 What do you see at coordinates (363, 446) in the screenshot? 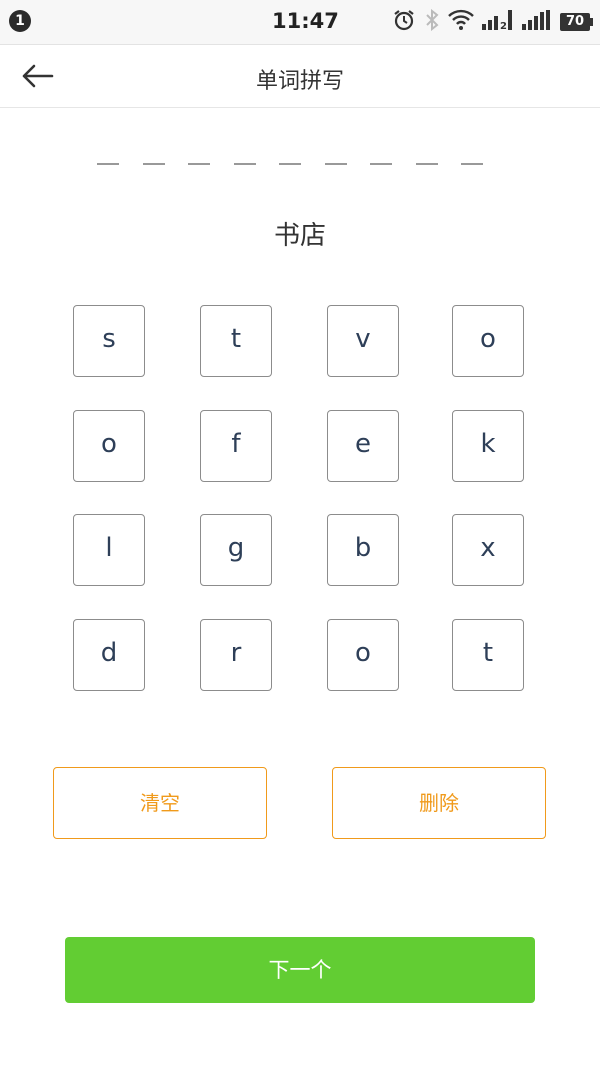
I see `letter-key: e` at bounding box center [363, 446].